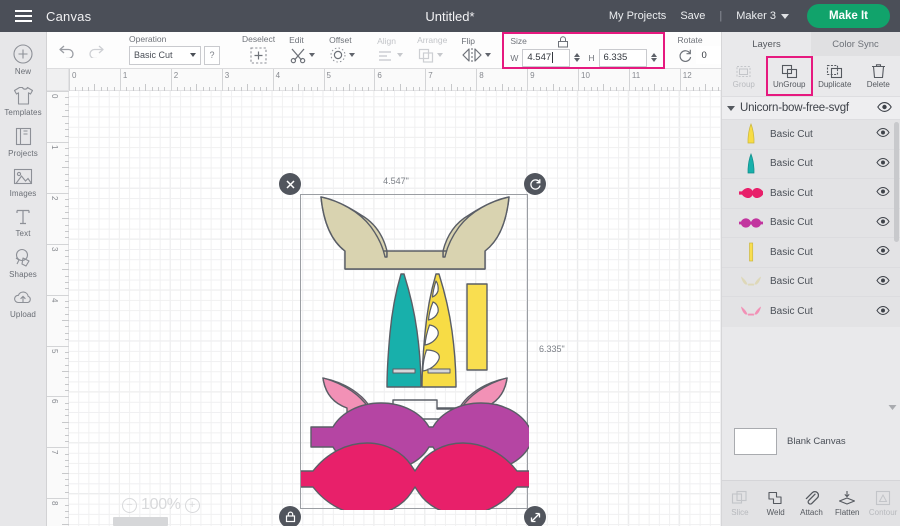 The height and width of the screenshot is (526, 900). Describe the element at coordinates (812, 503) in the screenshot. I see `attach-button: Attach` at that location.